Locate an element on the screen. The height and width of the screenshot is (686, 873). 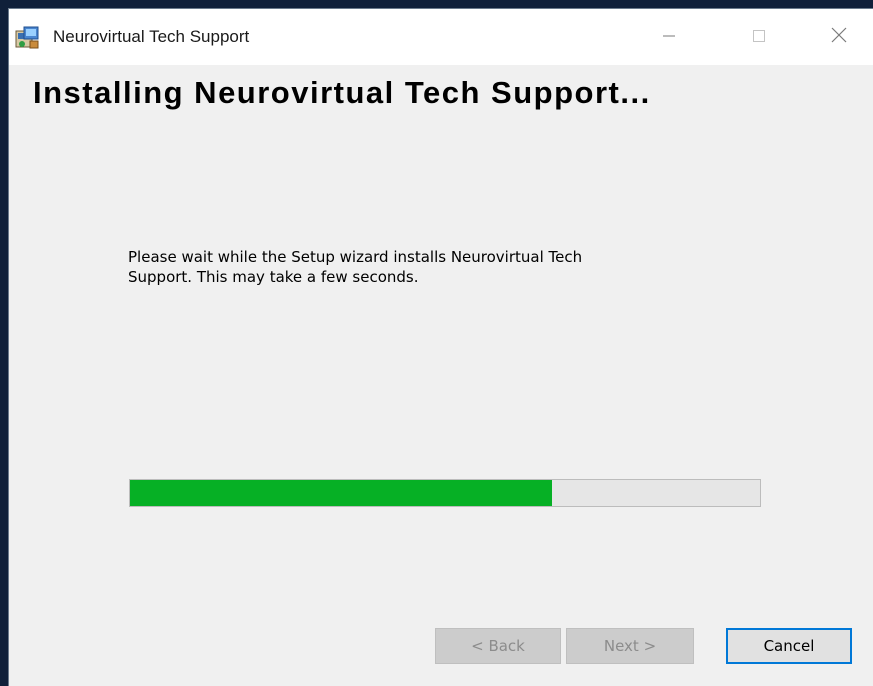
maximize-icon is located at coordinates (759, 37).